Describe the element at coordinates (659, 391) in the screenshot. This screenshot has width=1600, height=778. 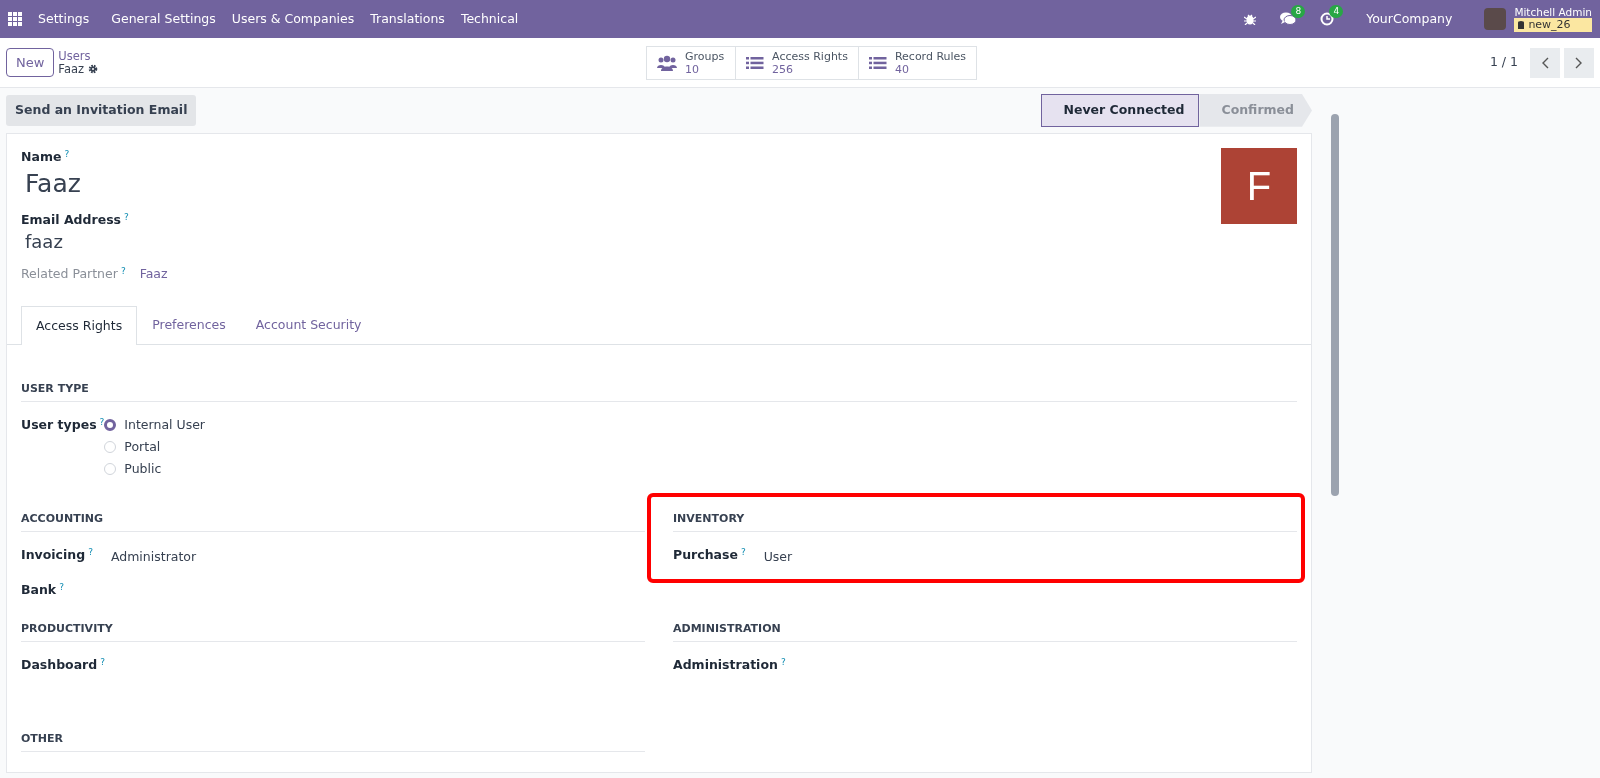
I see `section-heading: USER TYPE` at that location.